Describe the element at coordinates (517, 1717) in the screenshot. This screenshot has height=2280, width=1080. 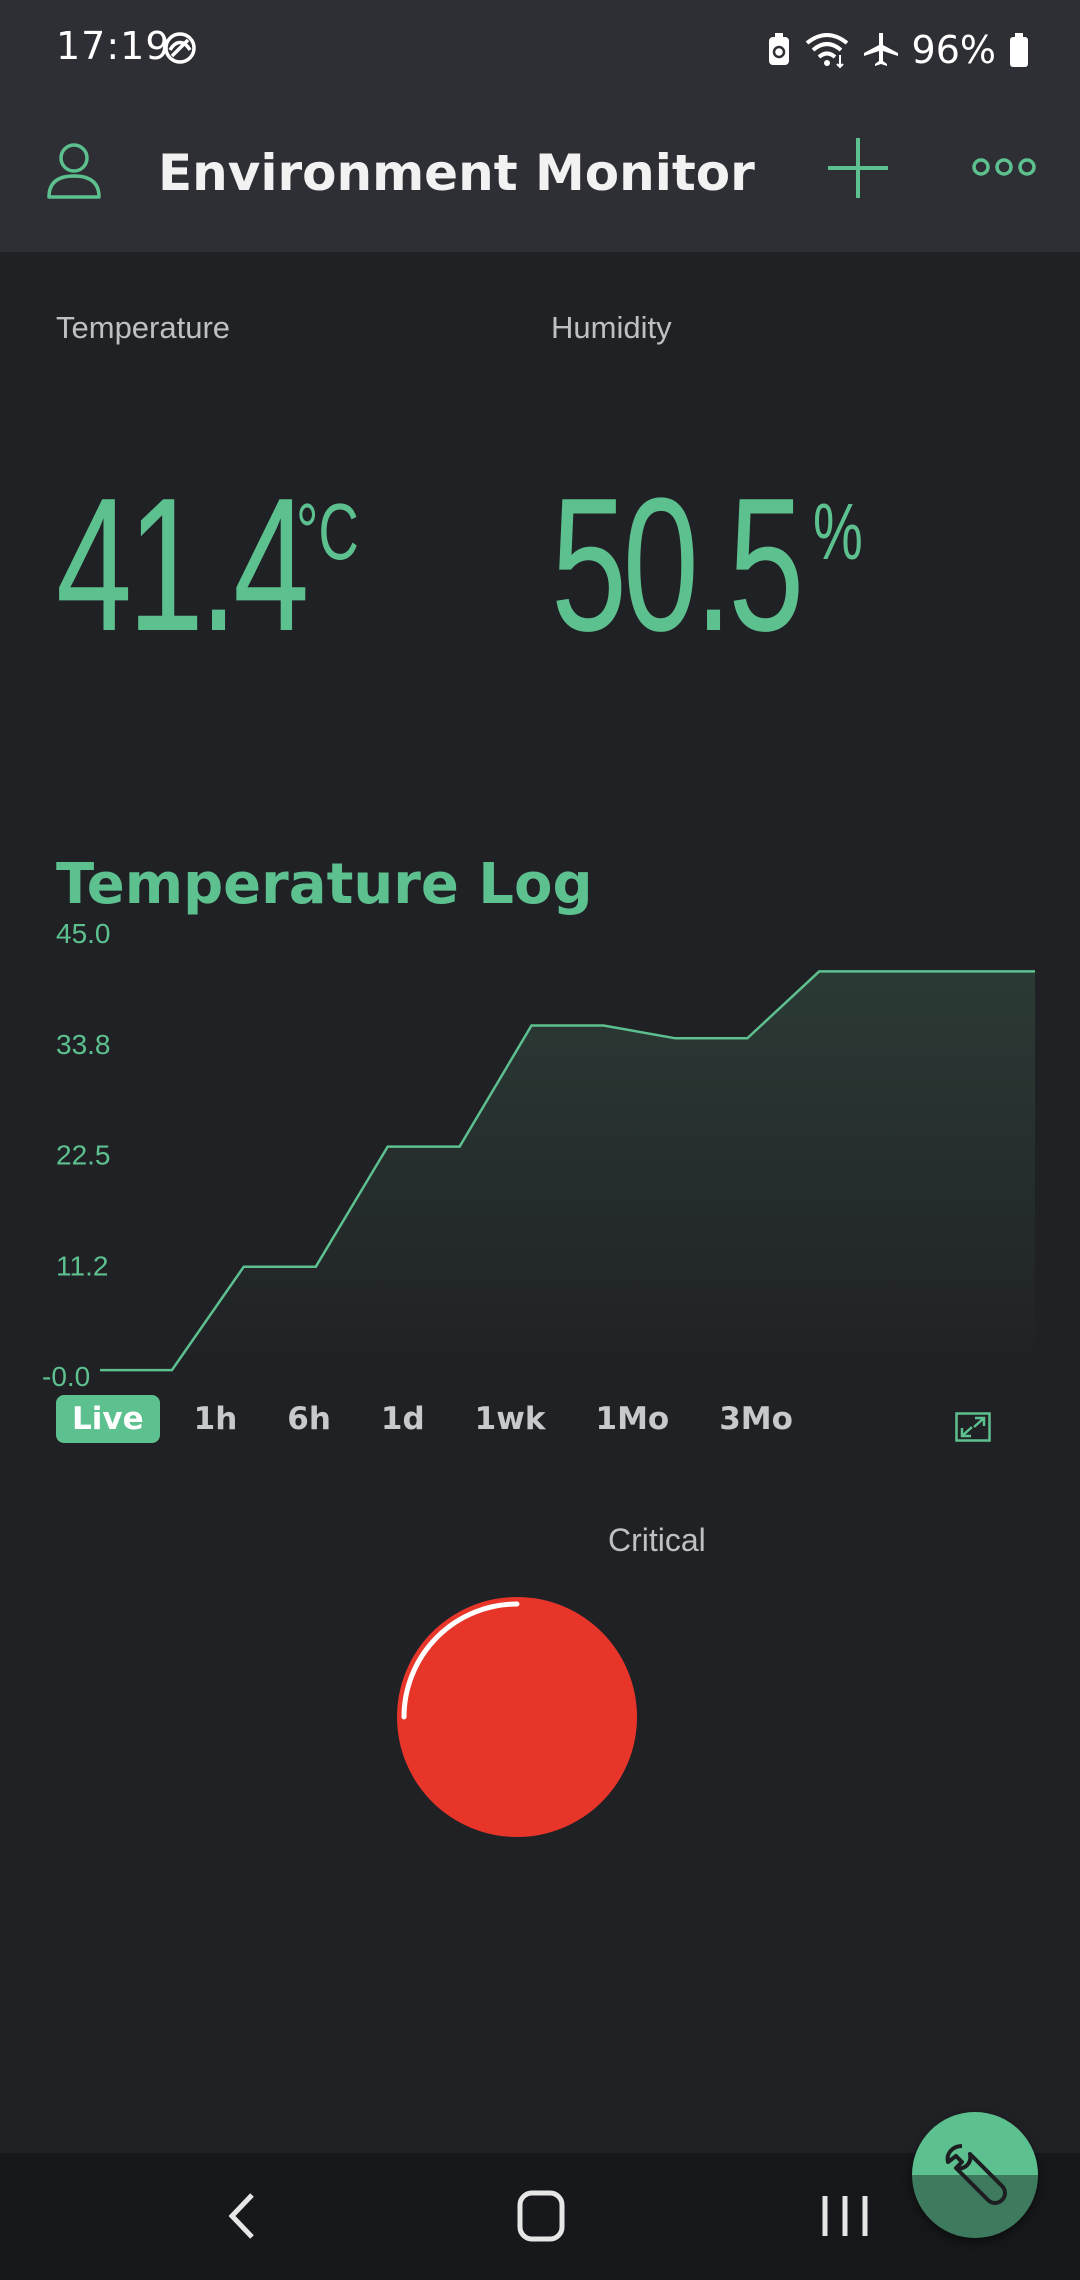
I see `status-led` at that location.